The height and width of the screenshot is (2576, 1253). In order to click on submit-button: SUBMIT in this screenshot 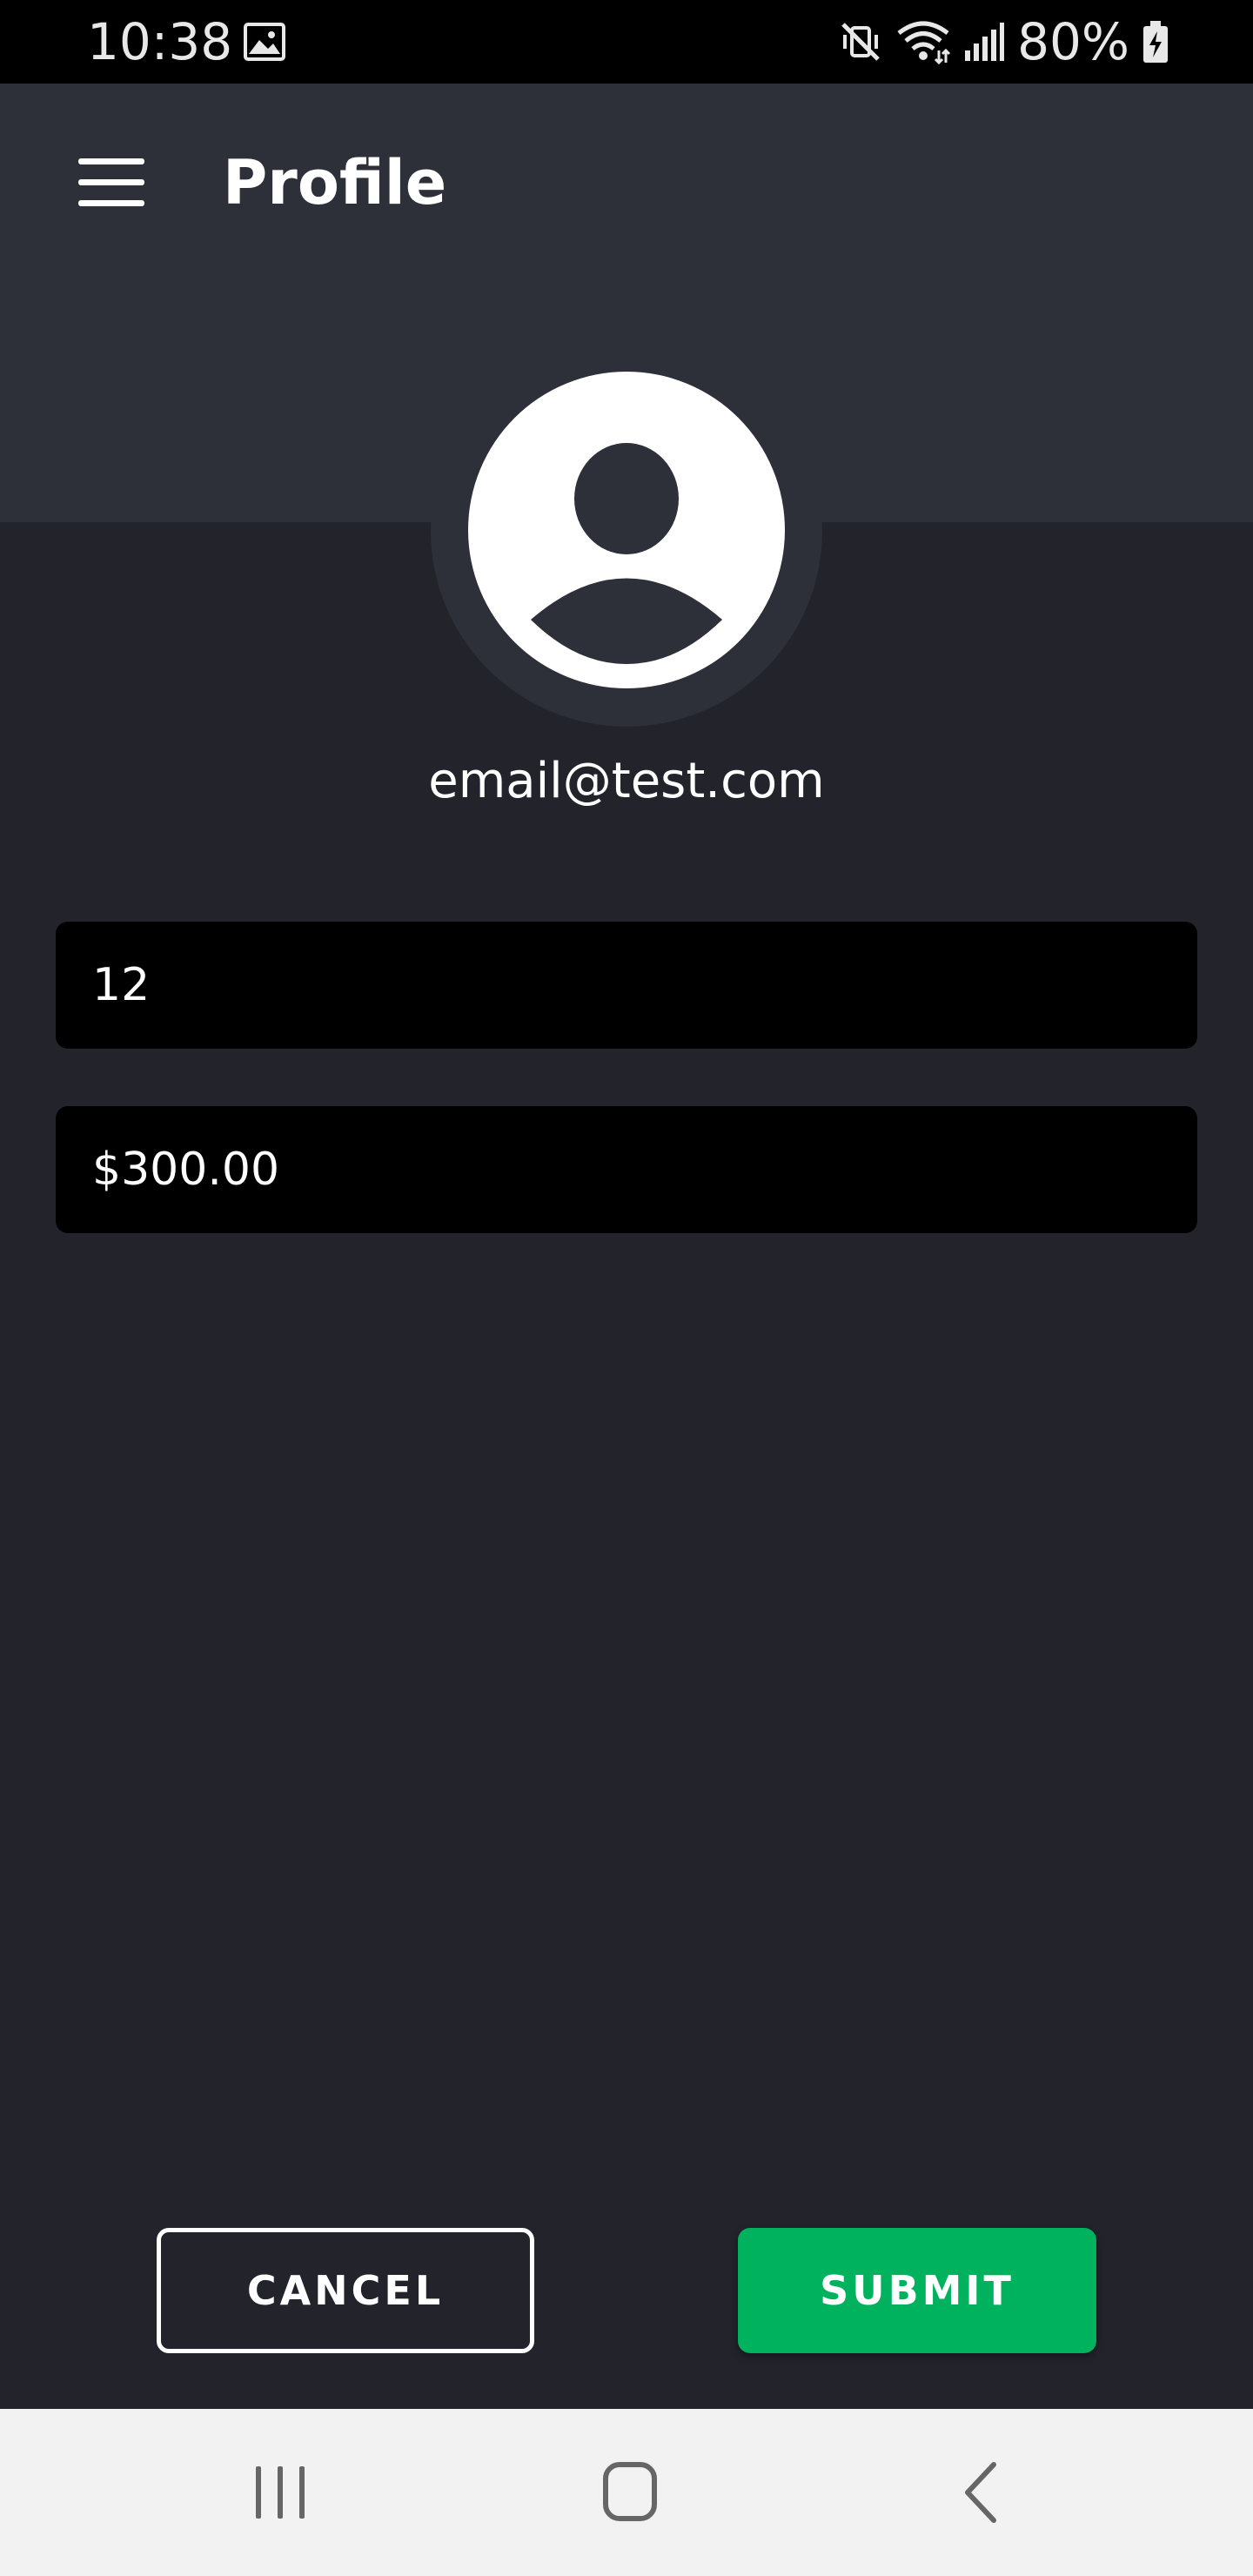, I will do `click(917, 2290)`.